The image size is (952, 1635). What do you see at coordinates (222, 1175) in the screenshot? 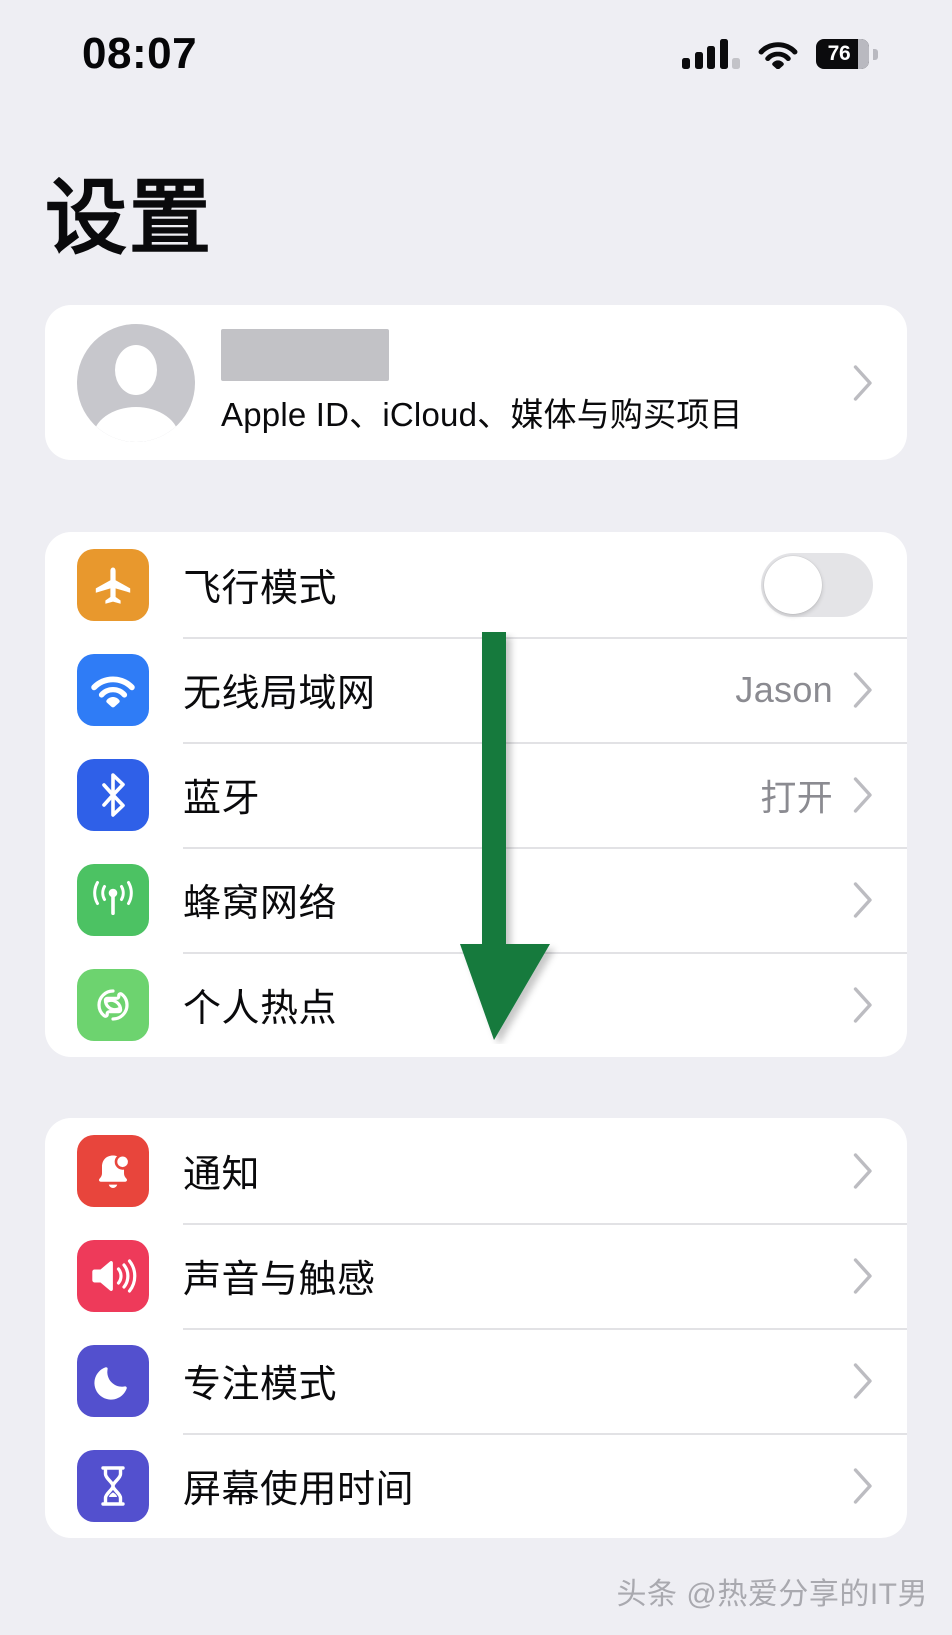
I see `settings-row-label: 通知` at bounding box center [222, 1175].